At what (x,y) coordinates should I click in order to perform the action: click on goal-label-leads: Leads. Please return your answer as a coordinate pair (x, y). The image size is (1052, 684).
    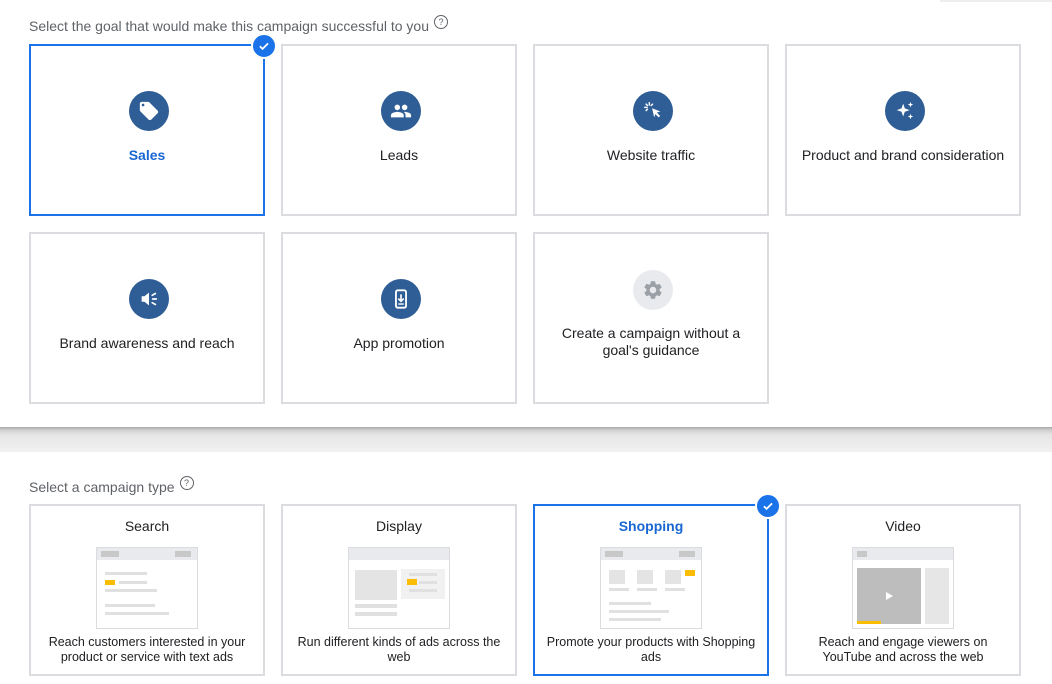
    Looking at the image, I should click on (399, 155).